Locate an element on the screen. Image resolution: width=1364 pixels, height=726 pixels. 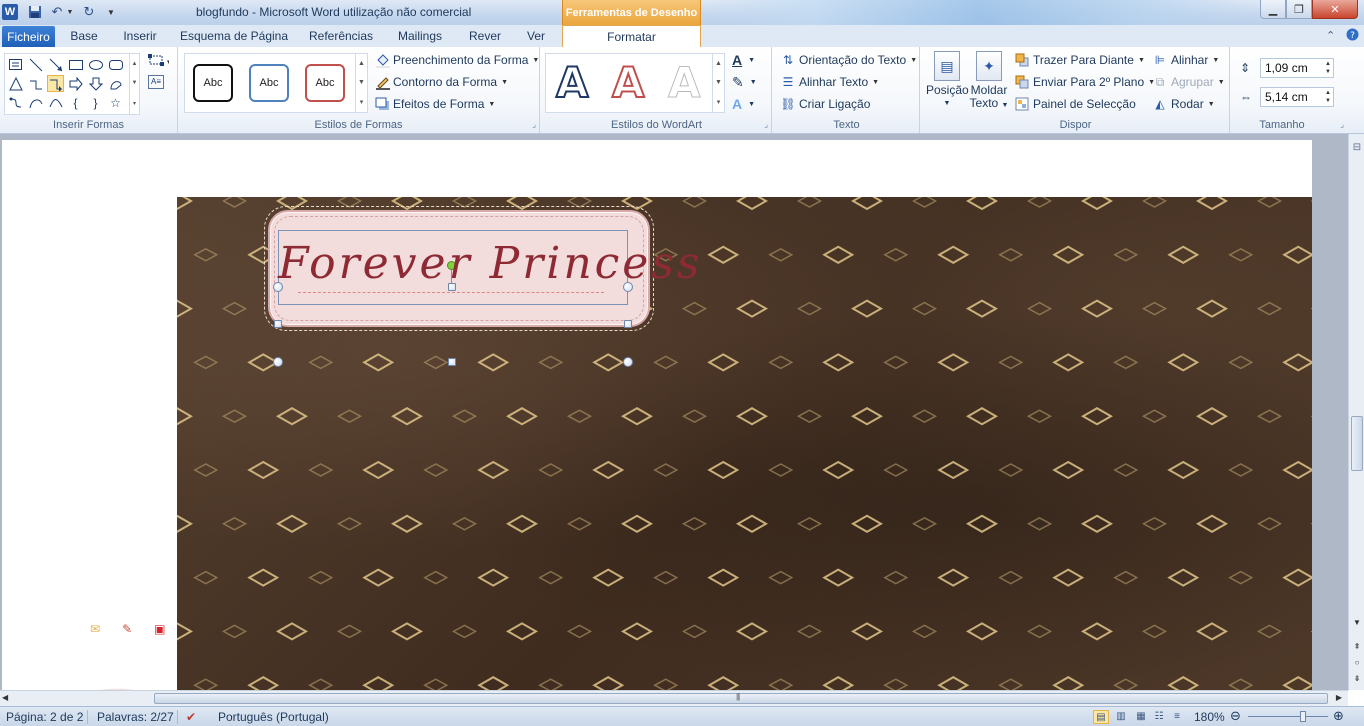
ruler-toggle-icon: ⊟ is located at coordinates (1357, 149).